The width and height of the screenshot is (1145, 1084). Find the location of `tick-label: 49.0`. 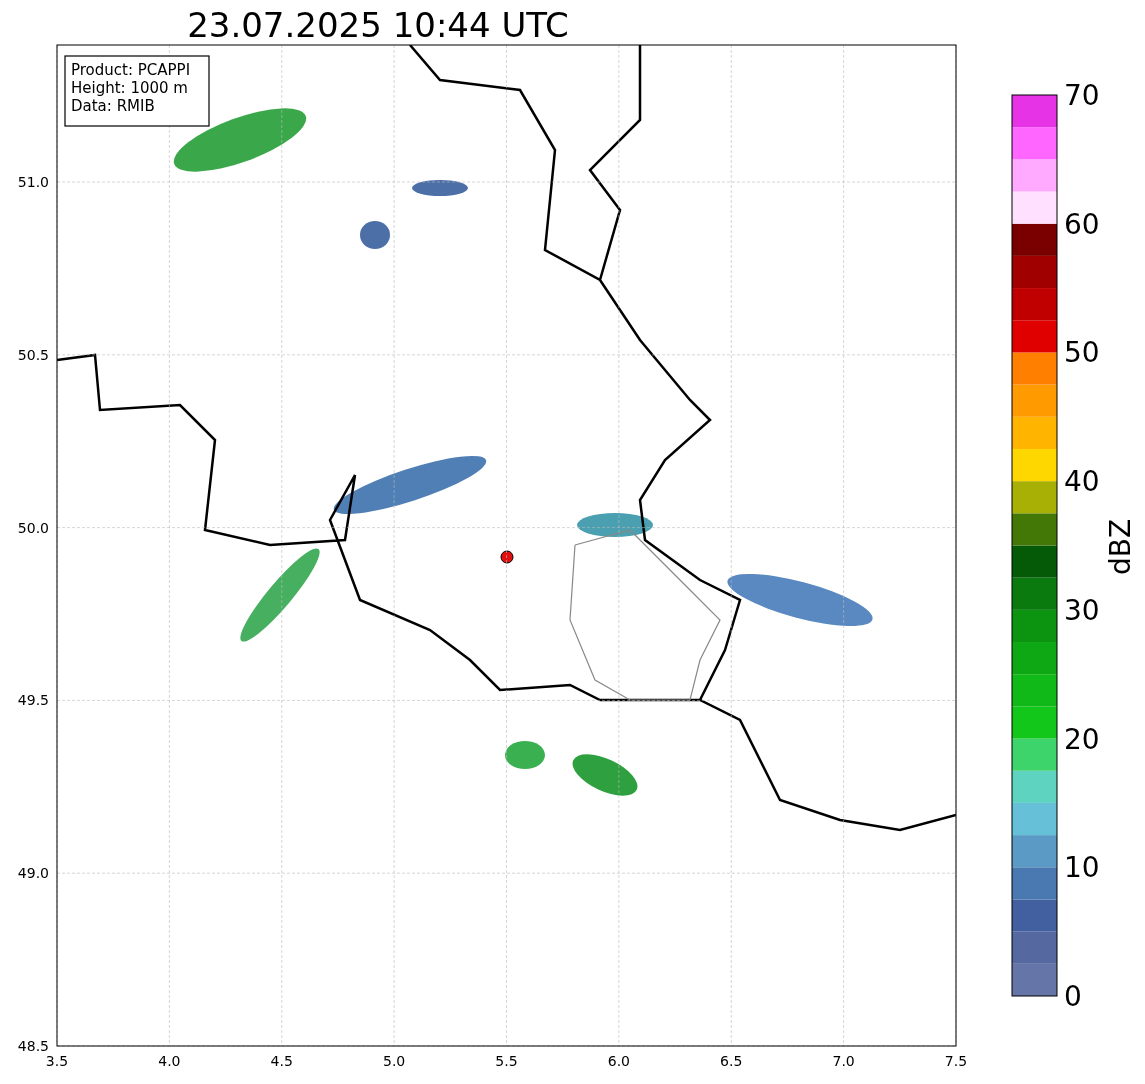

tick-label: 49.0 is located at coordinates (33, 873).